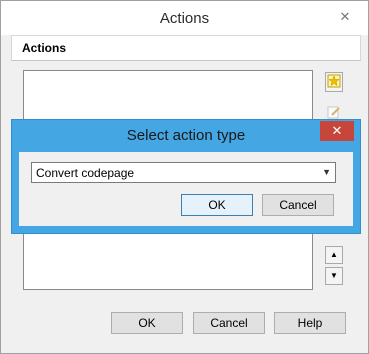  What do you see at coordinates (44, 48) in the screenshot?
I see `section-header-label: Actions` at bounding box center [44, 48].